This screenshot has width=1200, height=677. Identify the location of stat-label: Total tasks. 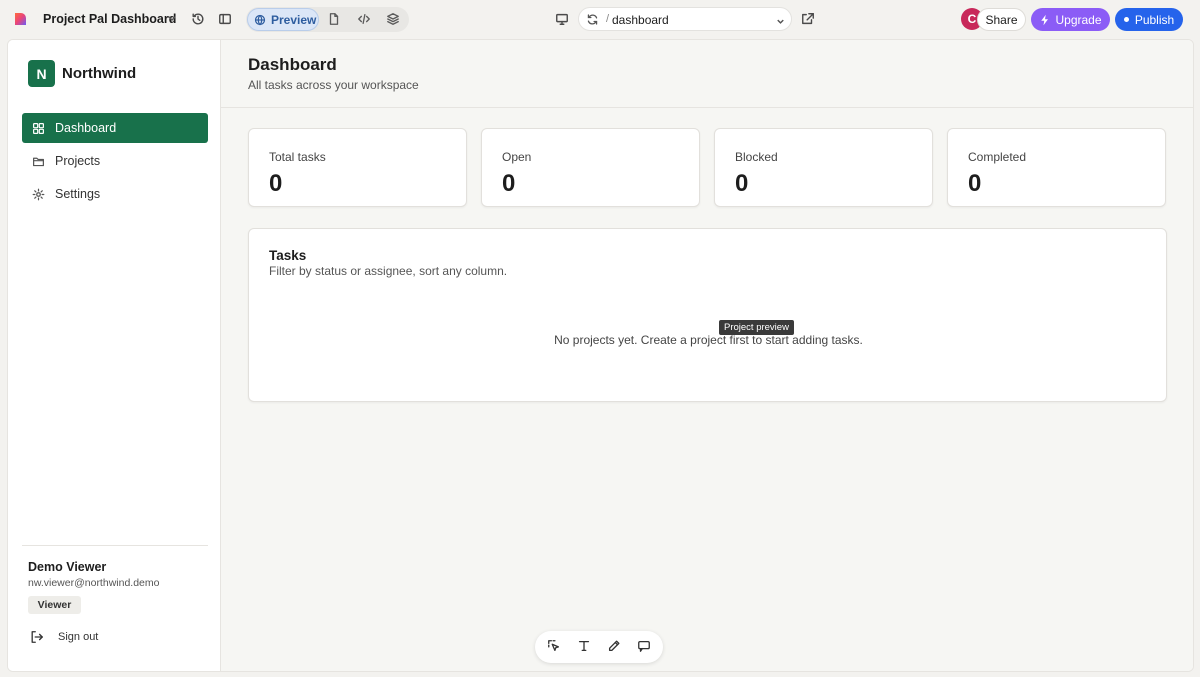
(297, 157).